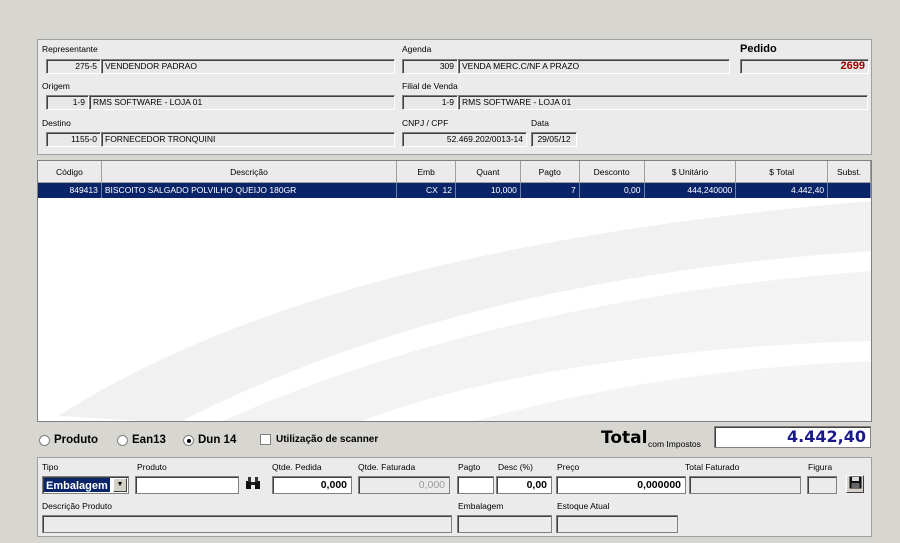  What do you see at coordinates (822, 485) in the screenshot?
I see `figura-field` at bounding box center [822, 485].